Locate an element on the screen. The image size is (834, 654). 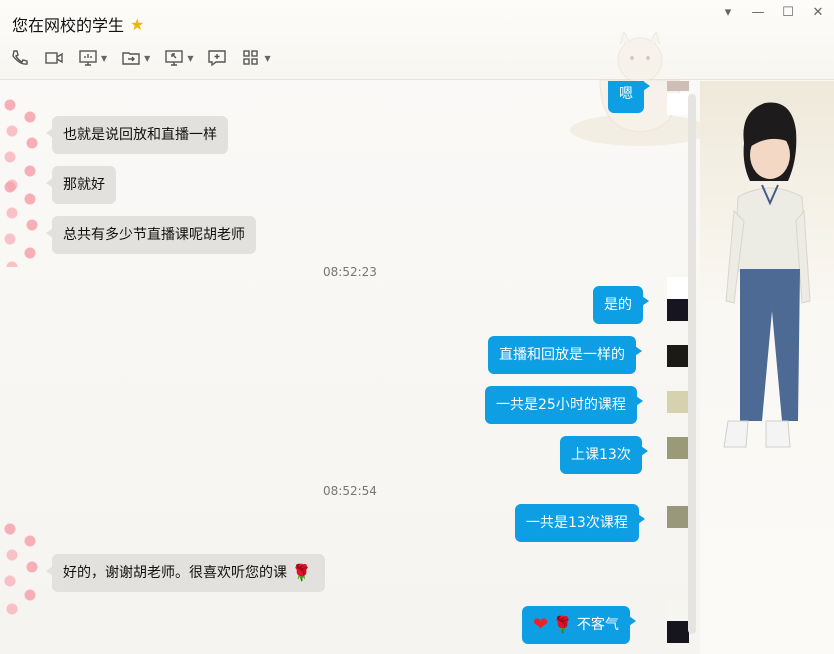
file-transfer-button: ▼ is located at coordinates (135, 58).